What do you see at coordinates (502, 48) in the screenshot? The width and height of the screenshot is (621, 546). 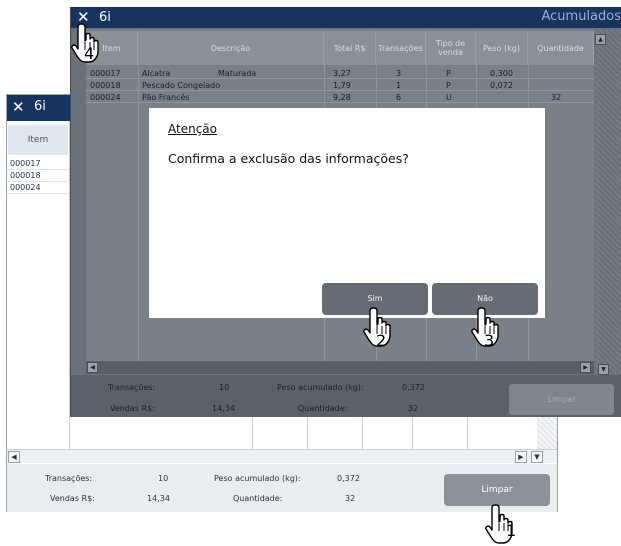 I see `column-header-peso: Peso (kg)` at bounding box center [502, 48].